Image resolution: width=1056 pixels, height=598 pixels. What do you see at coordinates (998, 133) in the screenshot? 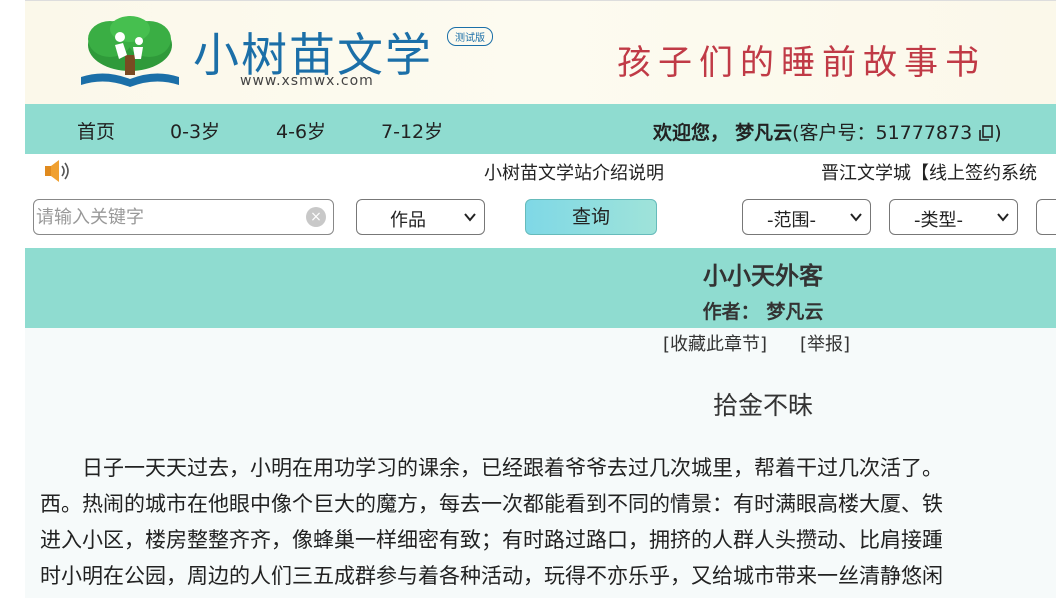
I see `customer-number-suffix: )` at bounding box center [998, 133].